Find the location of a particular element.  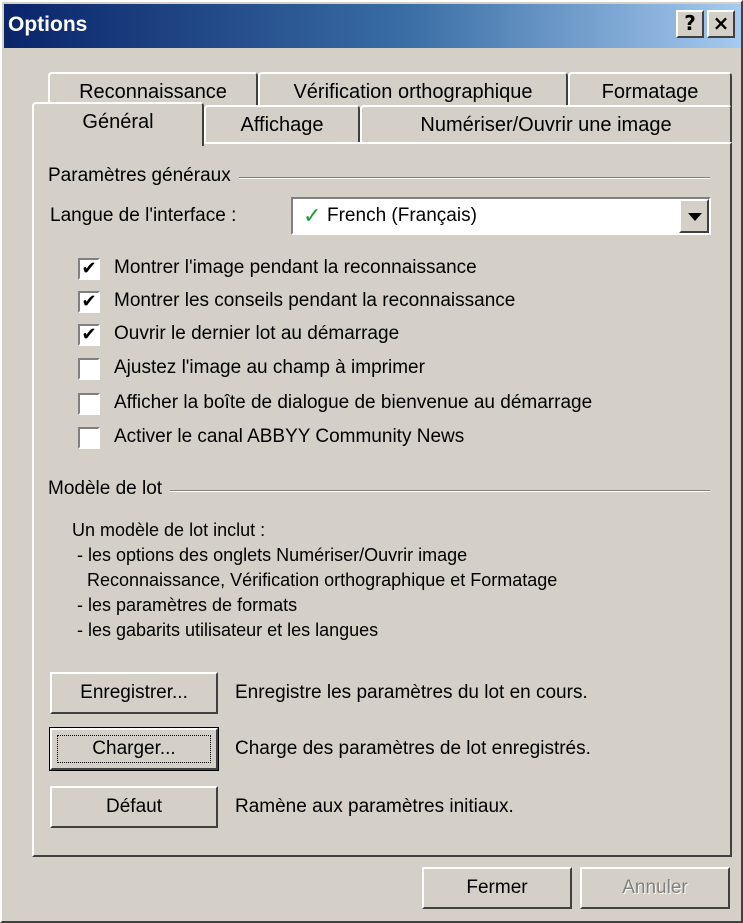

language-select: ✓ French (Français) is located at coordinates (501, 216).